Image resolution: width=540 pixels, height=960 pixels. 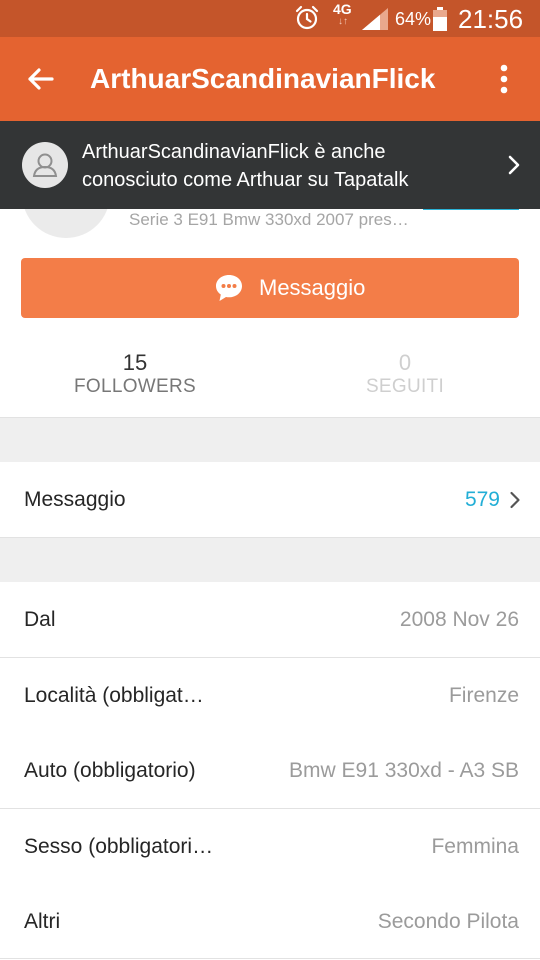 I want to click on follow-stats: 15 FOLLOWERS 0 SEGUITI, so click(x=270, y=384).